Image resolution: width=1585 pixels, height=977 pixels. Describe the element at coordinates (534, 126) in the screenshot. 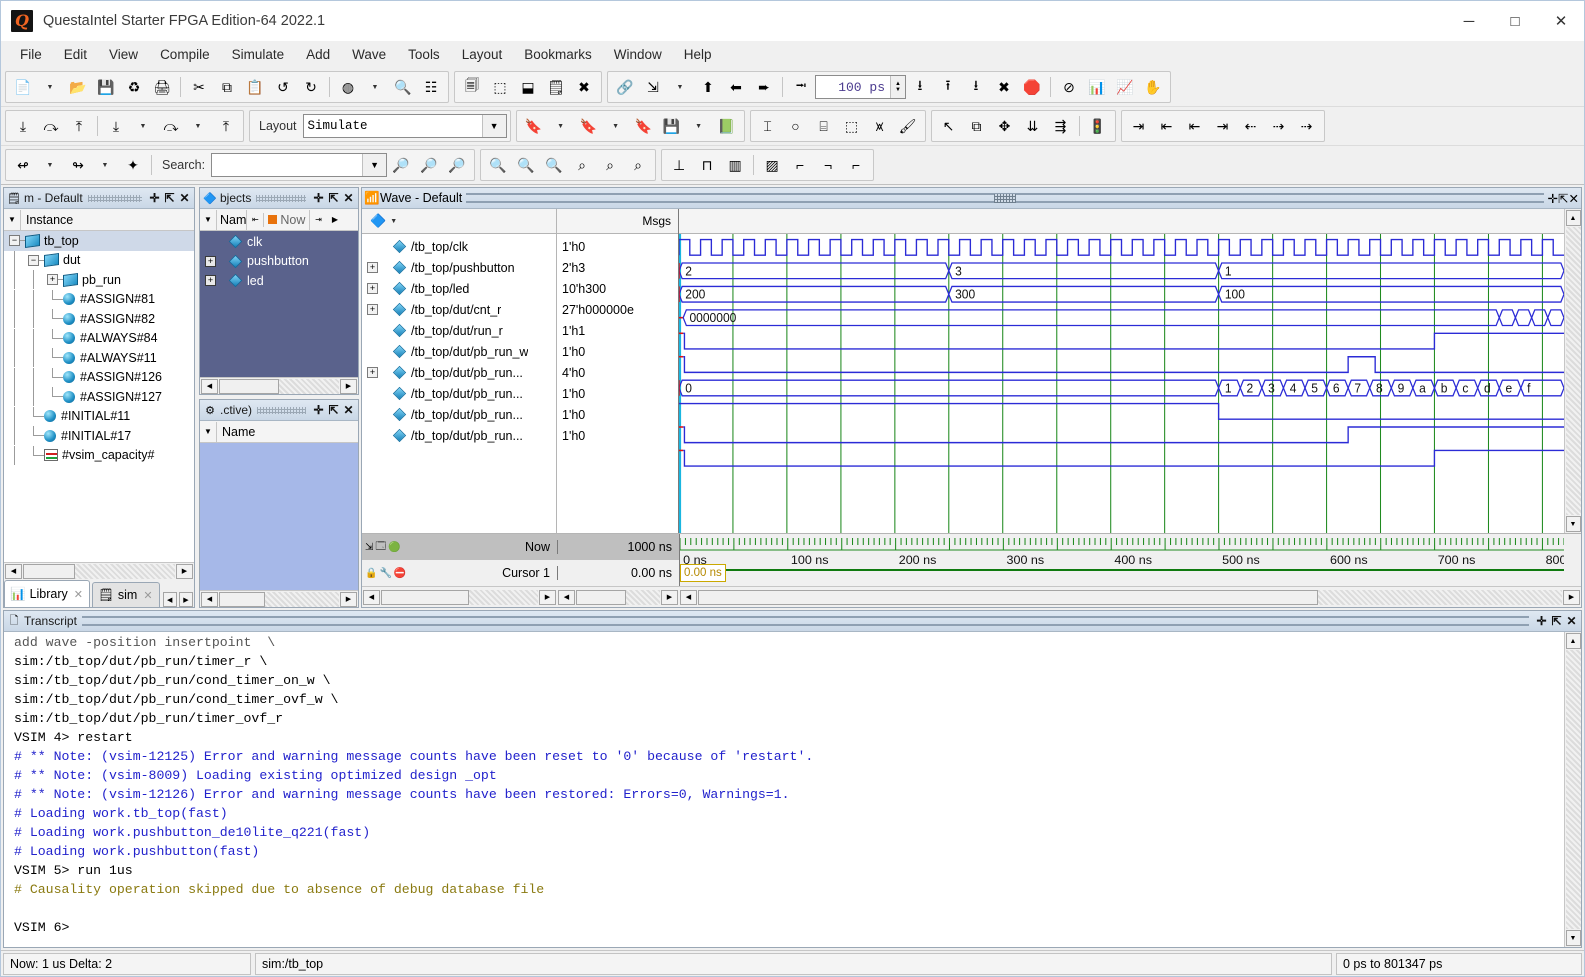

I see `bookmark-add-icon: 🔖` at that location.